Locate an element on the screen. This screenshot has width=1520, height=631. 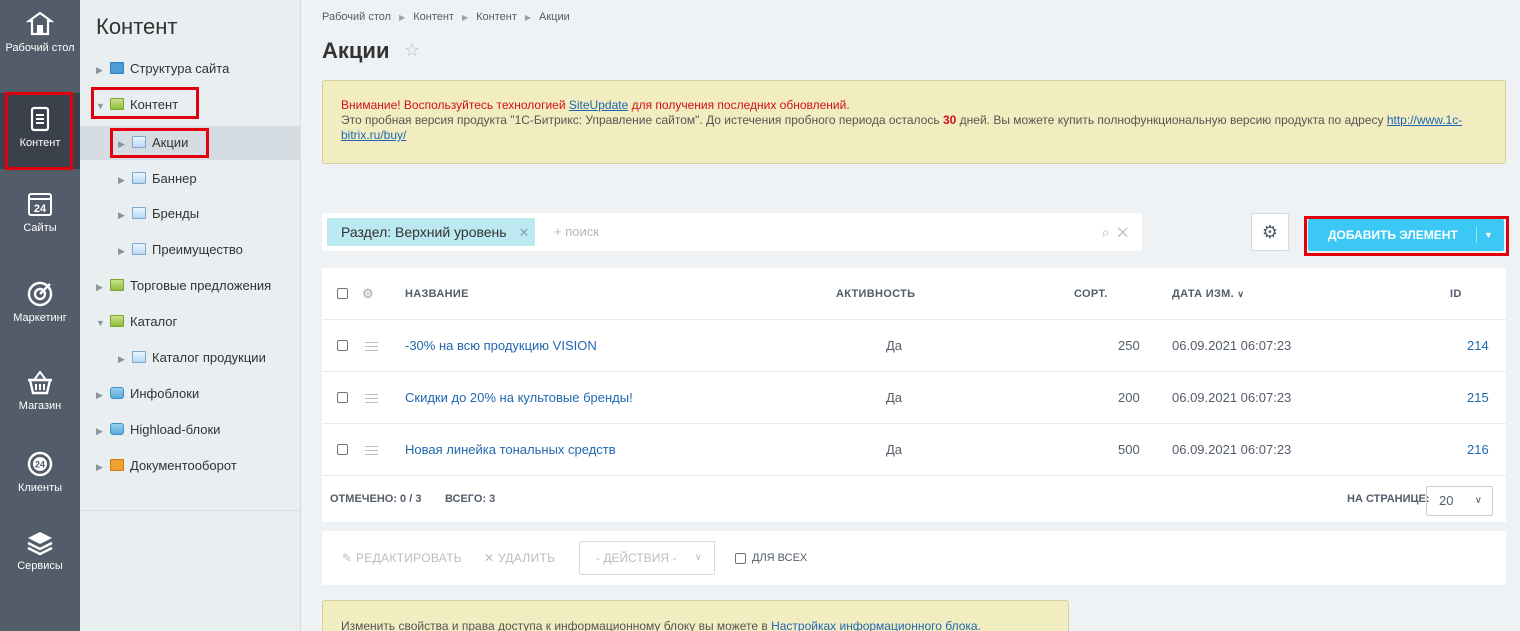
nav-item-content: Контент is located at coordinates (40, 131).